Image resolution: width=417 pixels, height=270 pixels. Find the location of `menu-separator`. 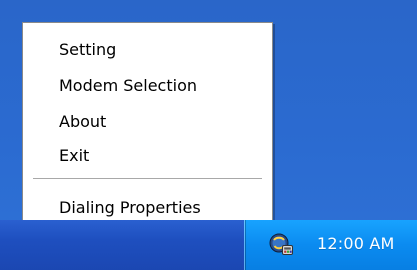

menu-separator is located at coordinates (147, 179).